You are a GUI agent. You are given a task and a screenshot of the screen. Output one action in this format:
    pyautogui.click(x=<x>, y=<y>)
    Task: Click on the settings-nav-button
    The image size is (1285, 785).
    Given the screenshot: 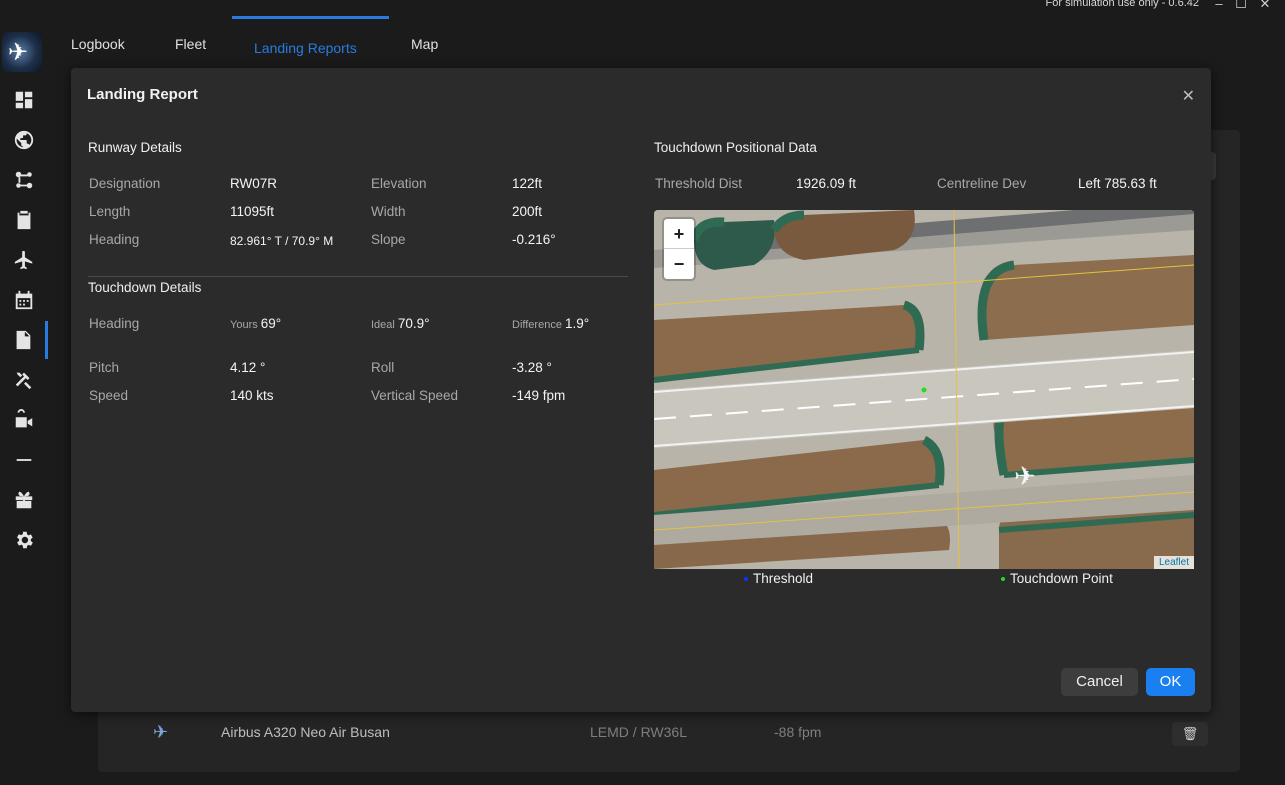 What is the action you would take?
    pyautogui.click(x=24, y=540)
    